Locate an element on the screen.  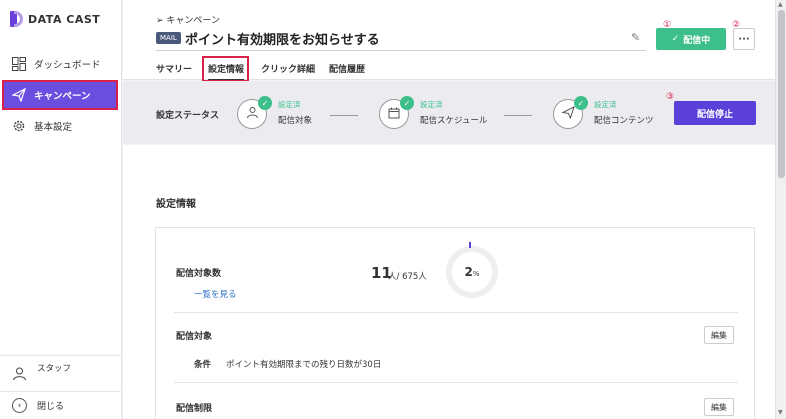
edit-target-button: 編集 is located at coordinates (719, 335).